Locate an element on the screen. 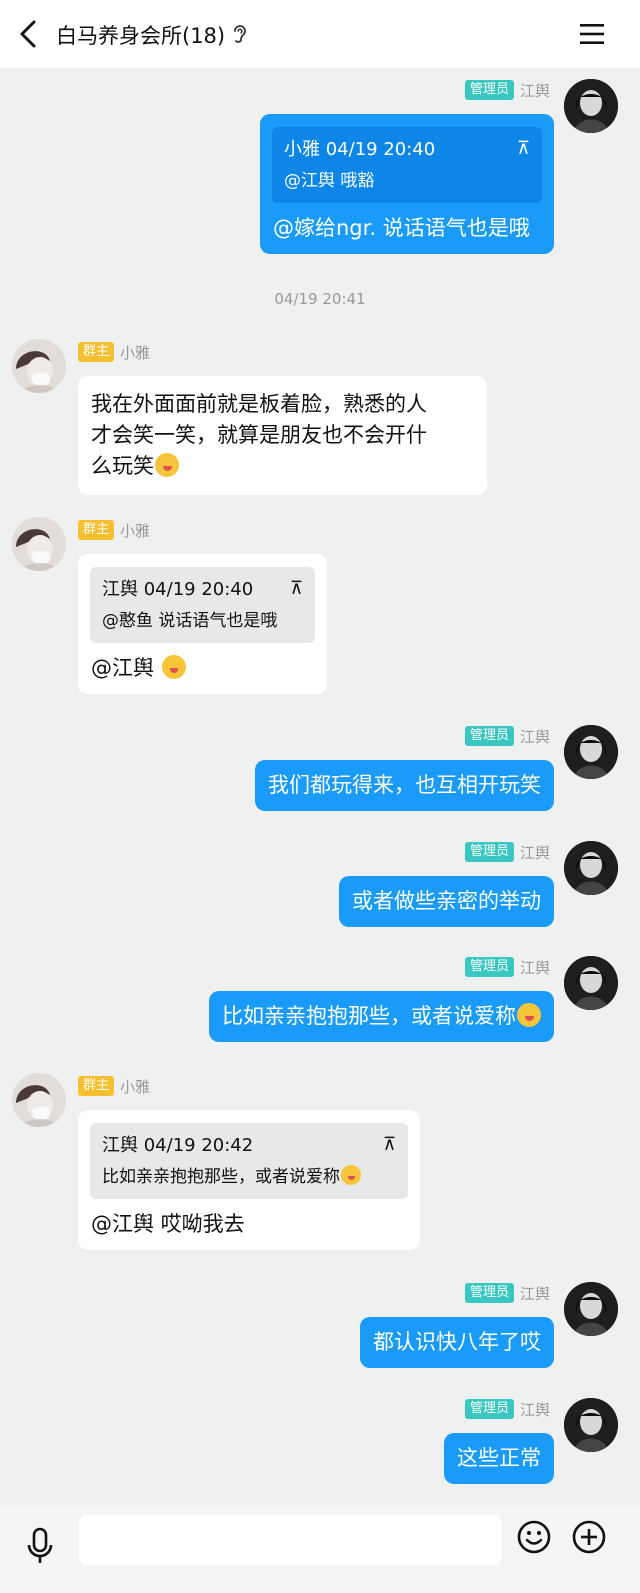  message-row: 管理员 江舆 或者做些亲密的举动 is located at coordinates (320, 885).